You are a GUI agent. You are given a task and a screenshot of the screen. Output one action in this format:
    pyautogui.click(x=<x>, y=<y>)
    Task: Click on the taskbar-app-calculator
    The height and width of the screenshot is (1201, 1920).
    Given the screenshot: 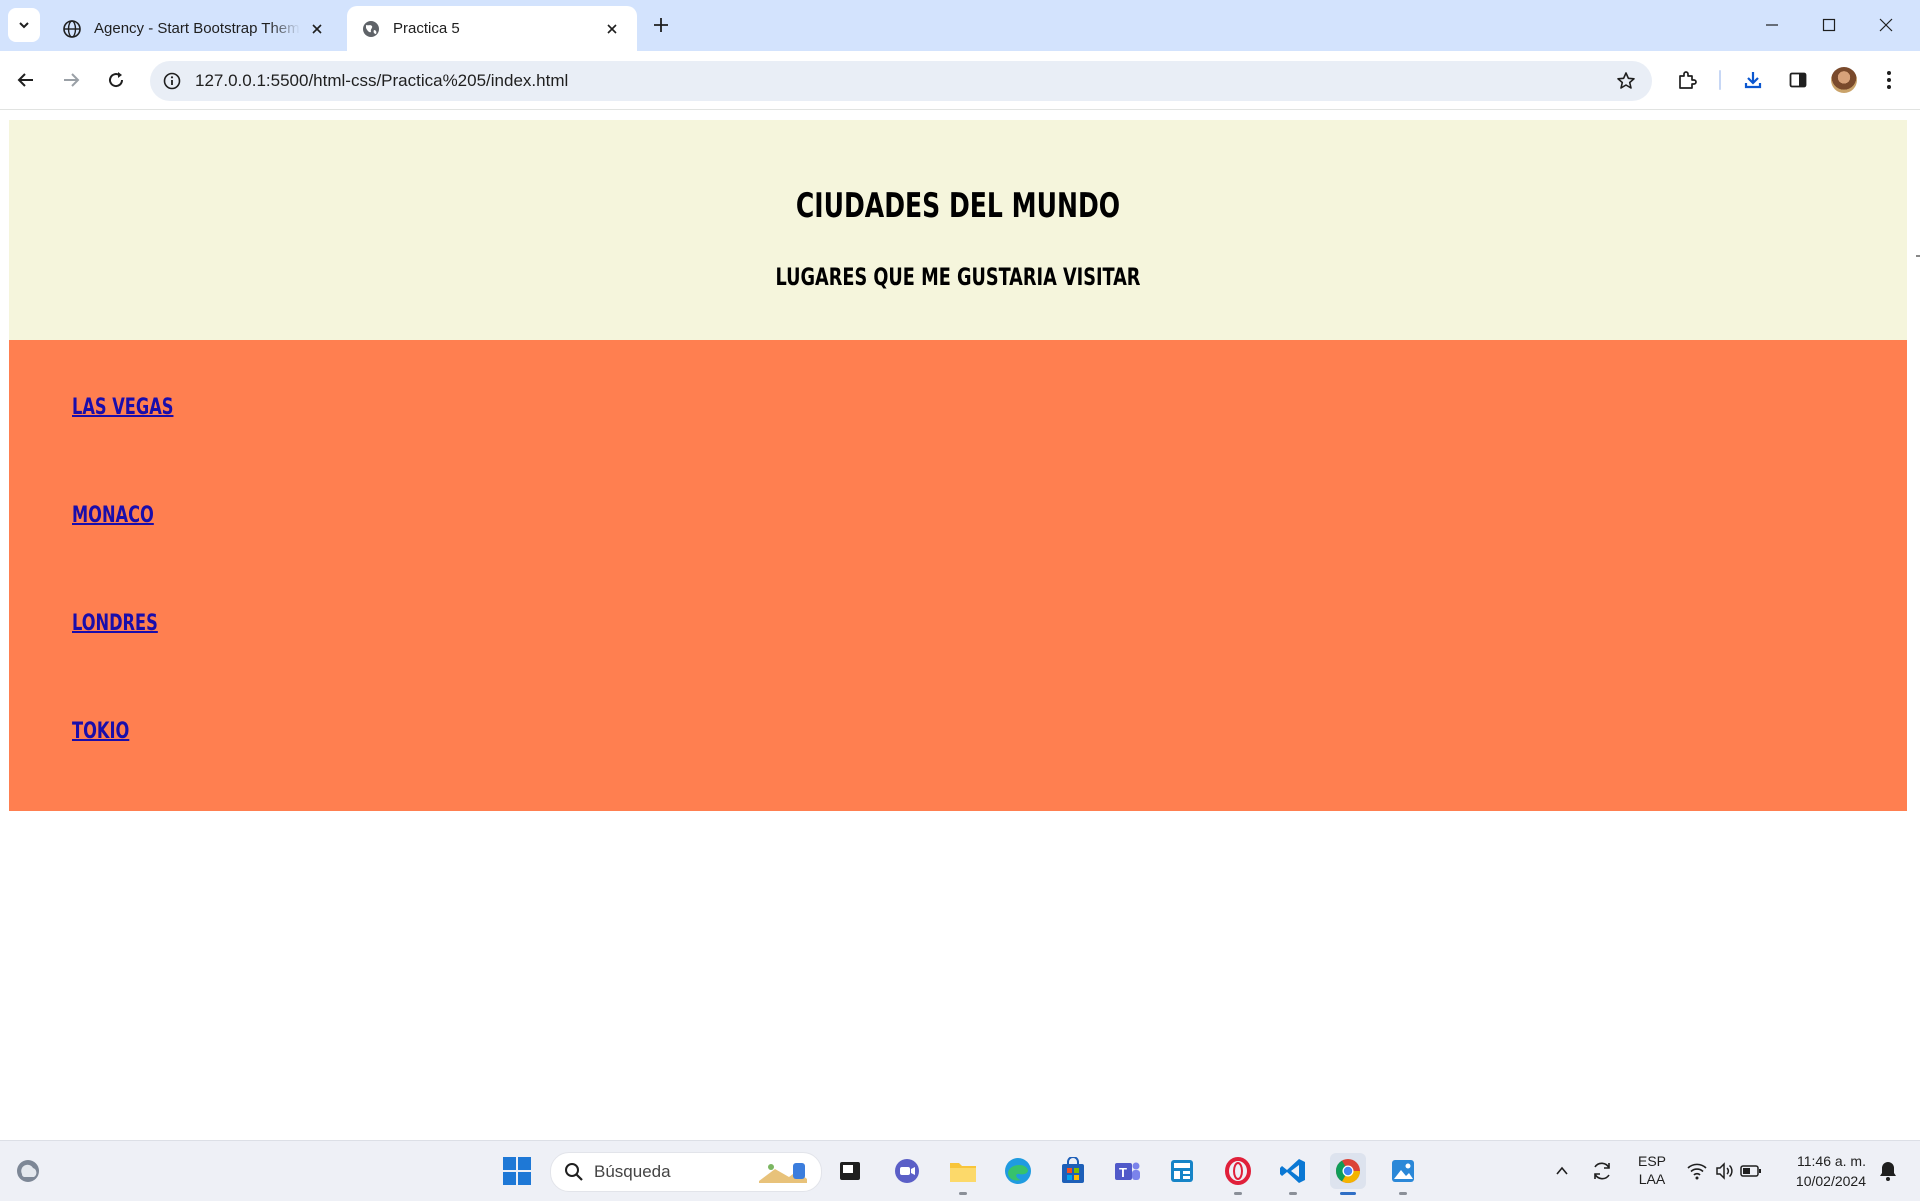 What is the action you would take?
    pyautogui.click(x=1182, y=1171)
    